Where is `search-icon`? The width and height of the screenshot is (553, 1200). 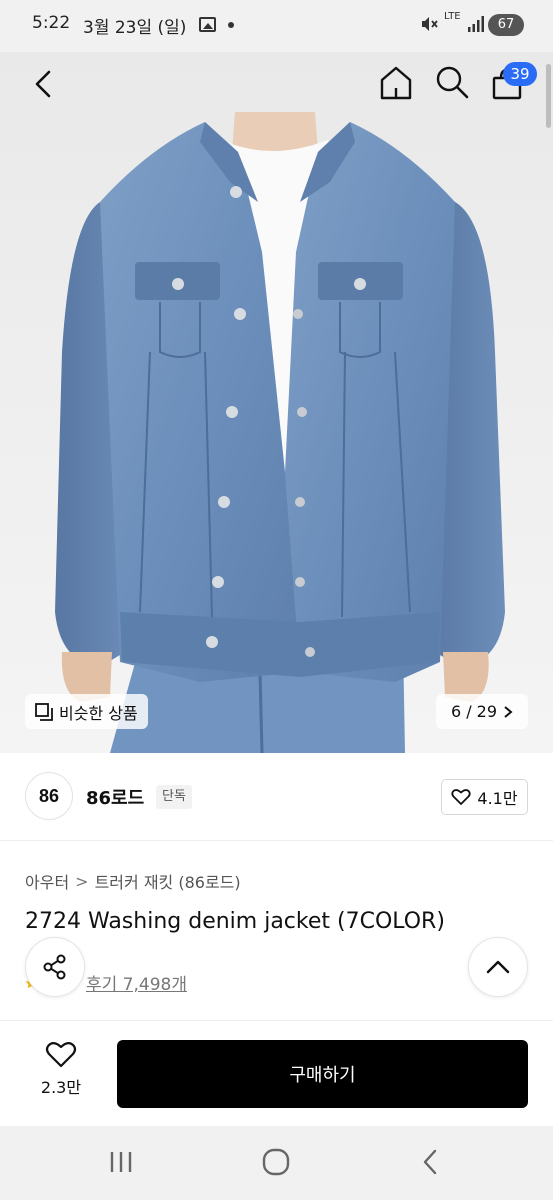
search-icon is located at coordinates (452, 82).